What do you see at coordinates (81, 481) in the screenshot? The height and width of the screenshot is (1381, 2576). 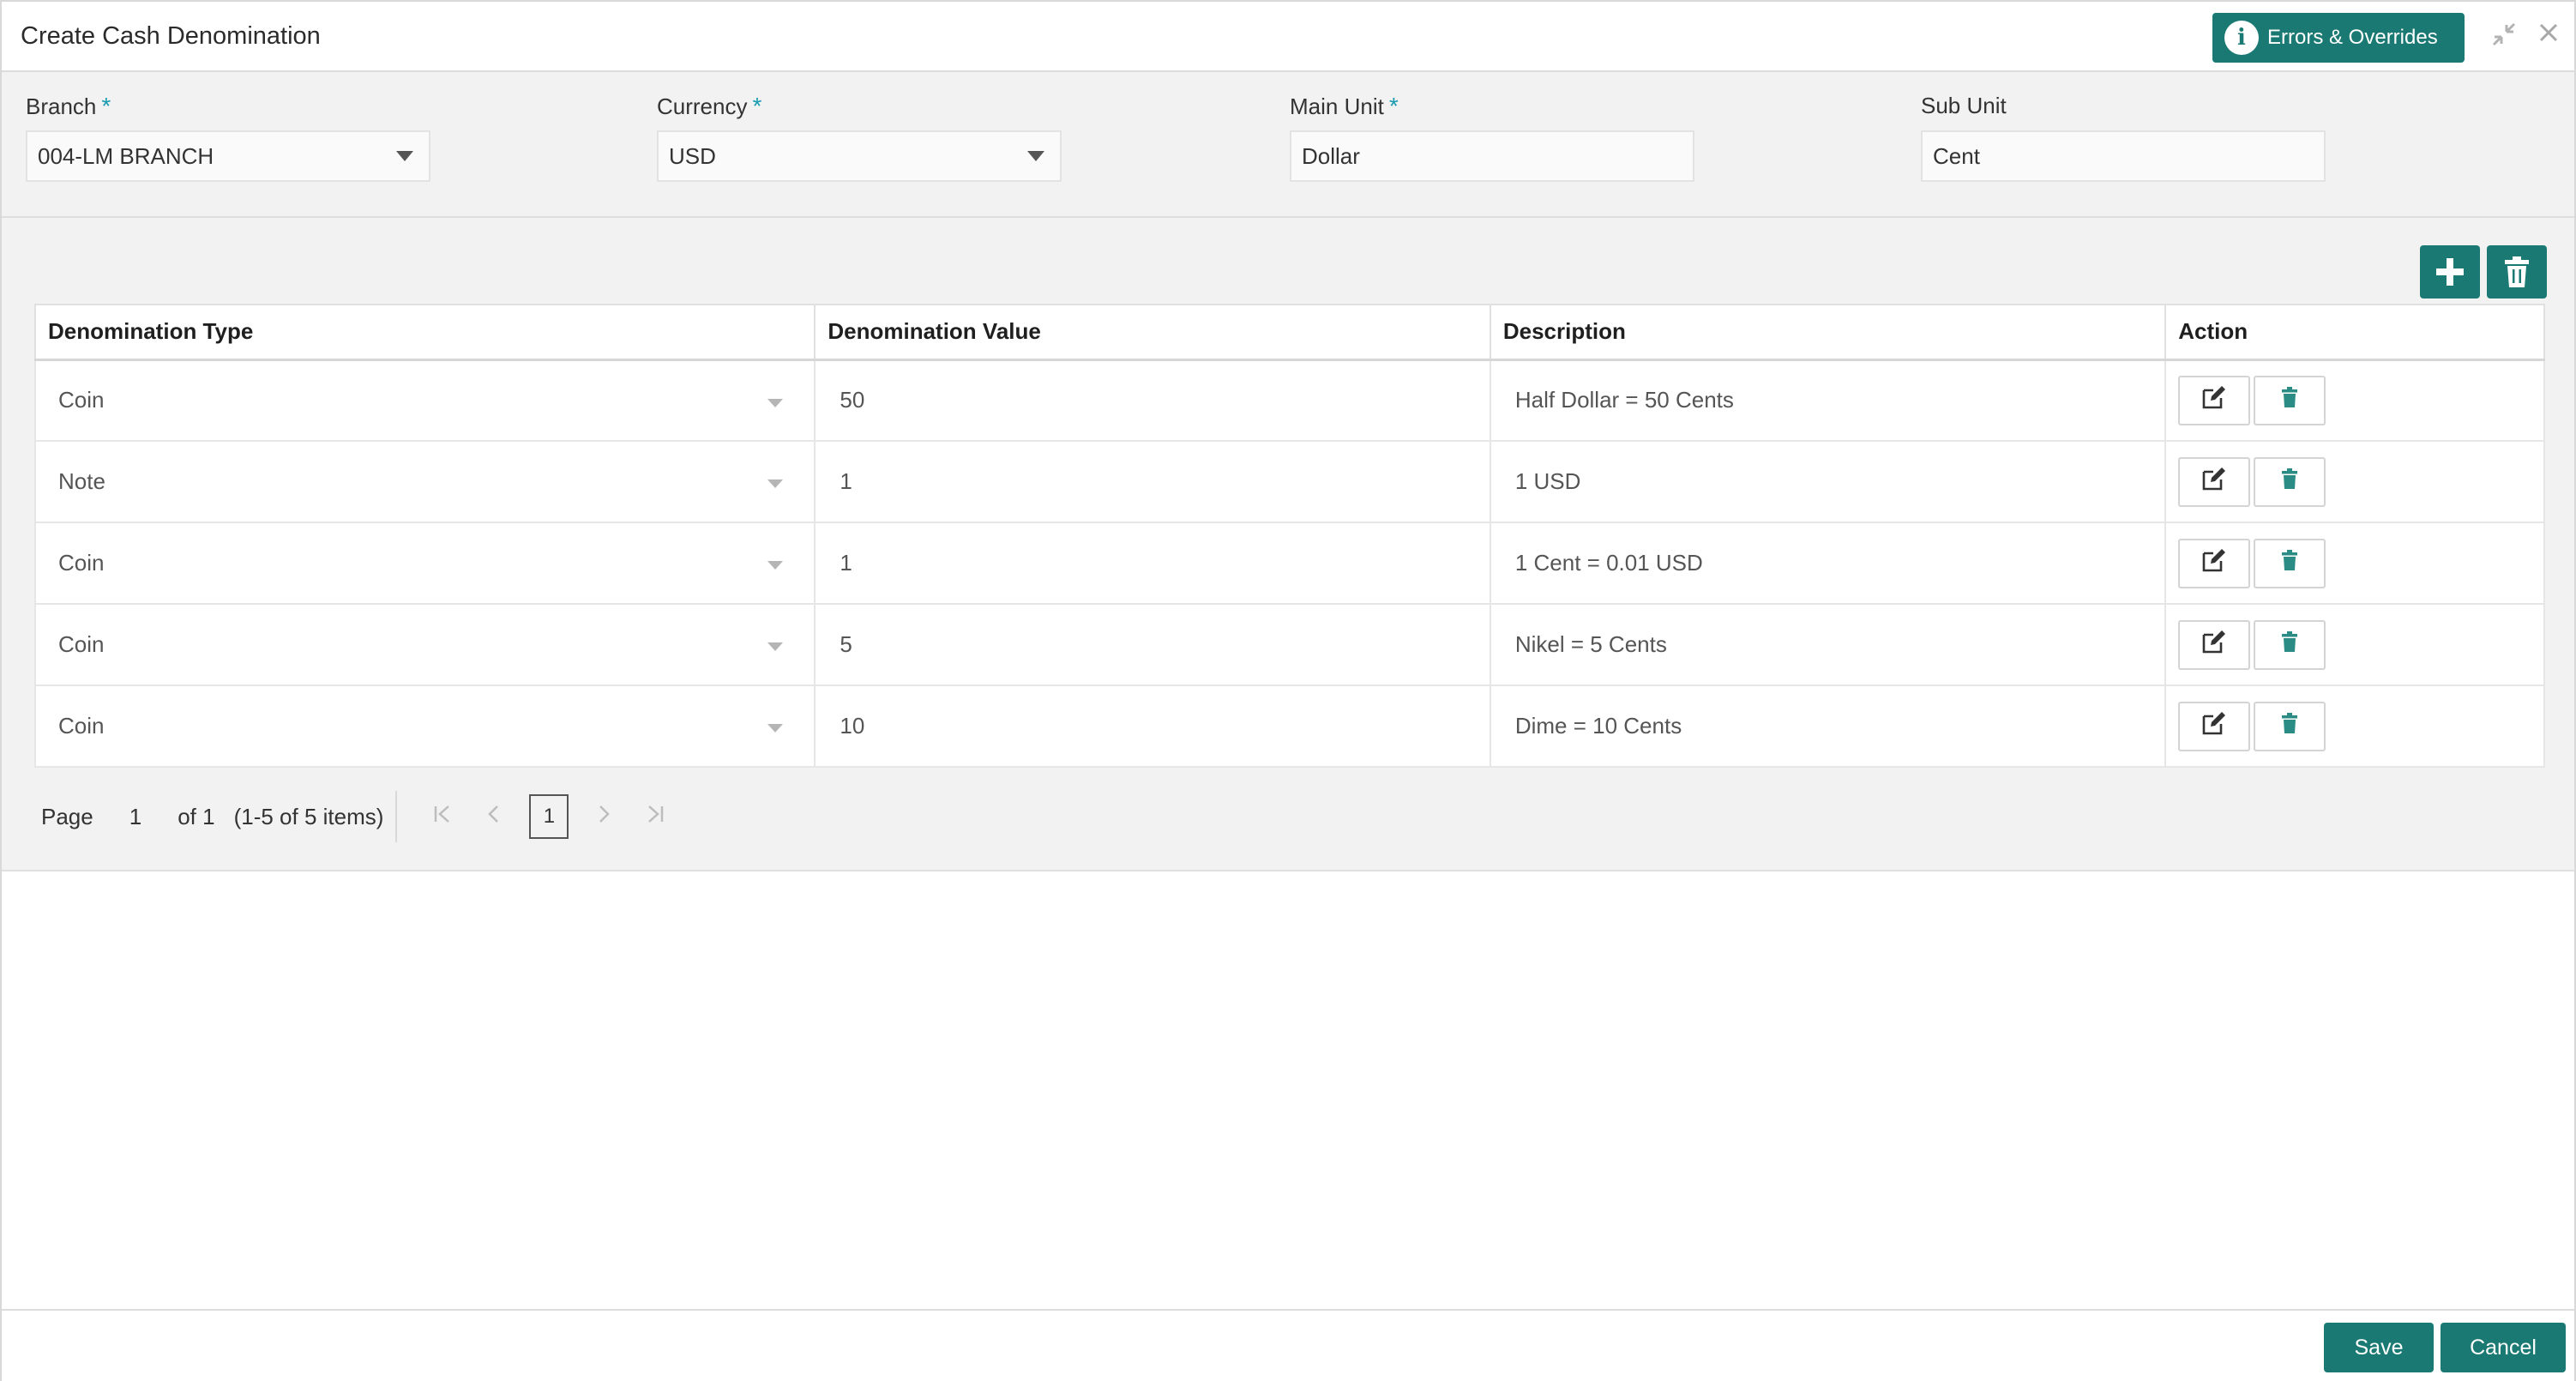 I see `denomination-type-value: Note` at bounding box center [81, 481].